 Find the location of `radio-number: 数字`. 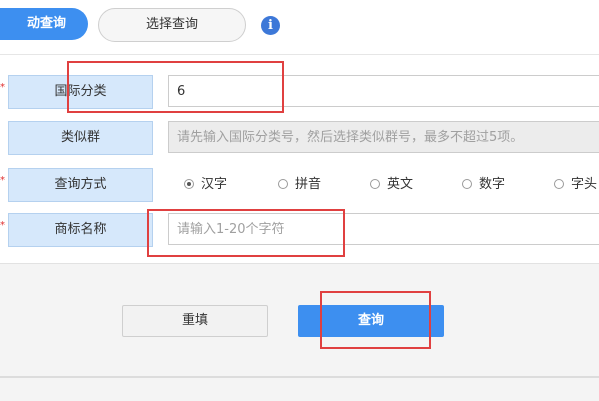

radio-number: 数字 is located at coordinates (483, 186).